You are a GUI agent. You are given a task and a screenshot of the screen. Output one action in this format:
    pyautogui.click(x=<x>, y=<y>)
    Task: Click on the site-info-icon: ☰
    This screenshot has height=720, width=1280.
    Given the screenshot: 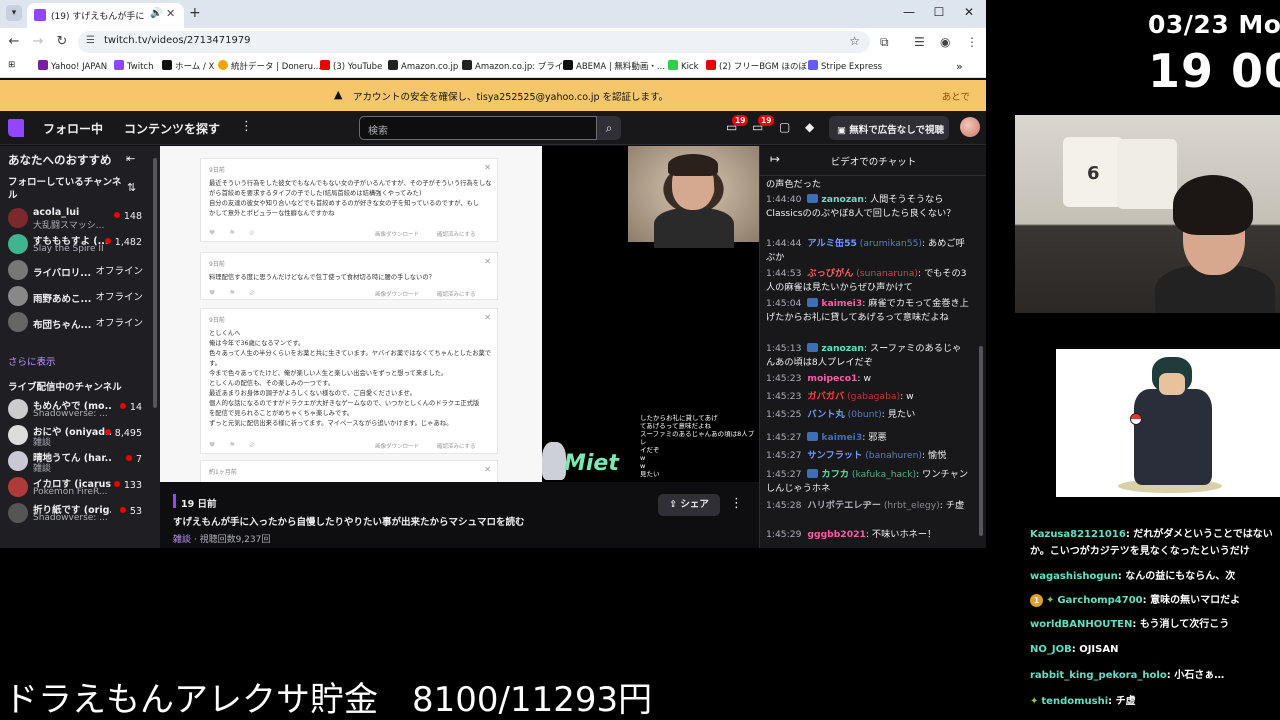 What is the action you would take?
    pyautogui.click(x=90, y=40)
    